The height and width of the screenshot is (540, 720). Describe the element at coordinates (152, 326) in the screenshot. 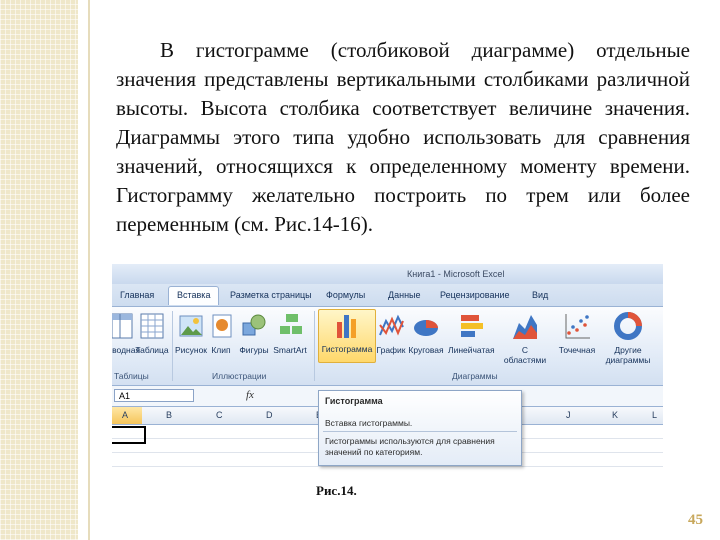

I see `table-icon` at that location.